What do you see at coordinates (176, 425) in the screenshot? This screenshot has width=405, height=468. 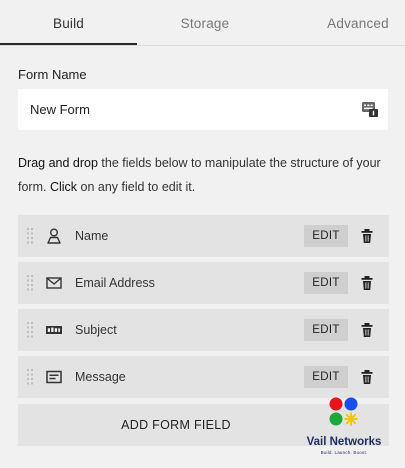 I see `add-form-field-label: ADD FORM FIELD` at bounding box center [176, 425].